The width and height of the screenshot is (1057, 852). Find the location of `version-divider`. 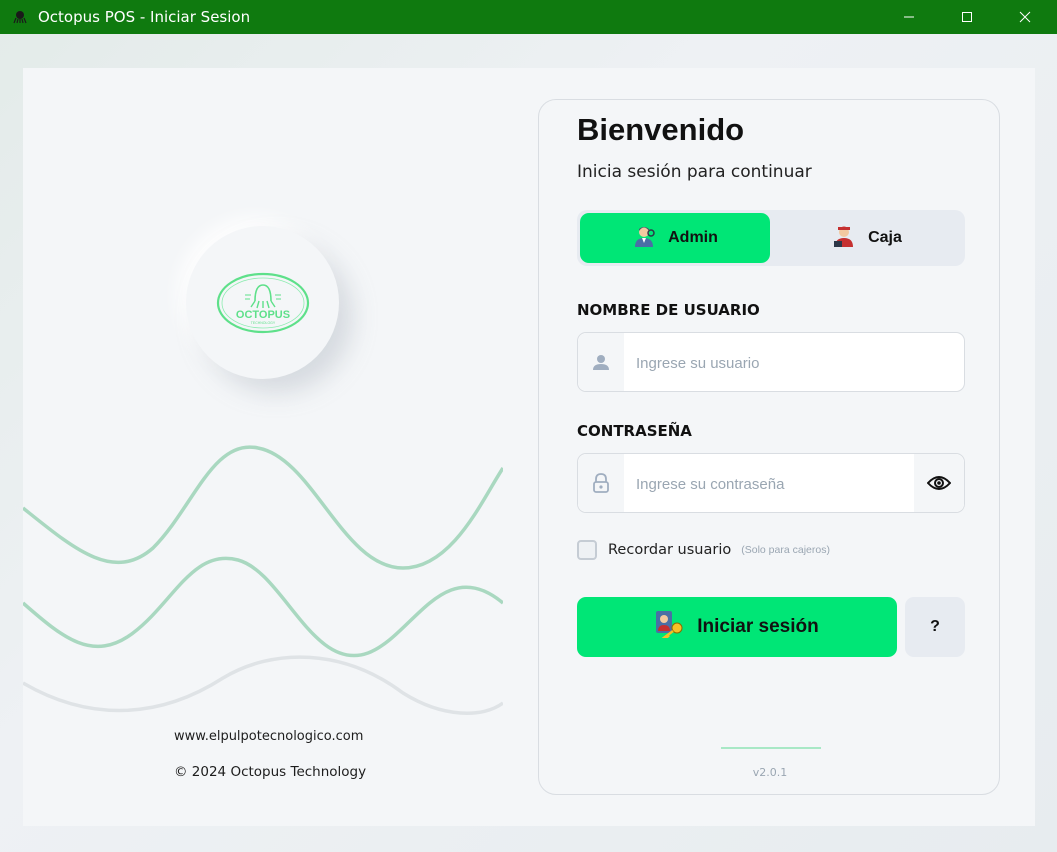

version-divider is located at coordinates (771, 748).